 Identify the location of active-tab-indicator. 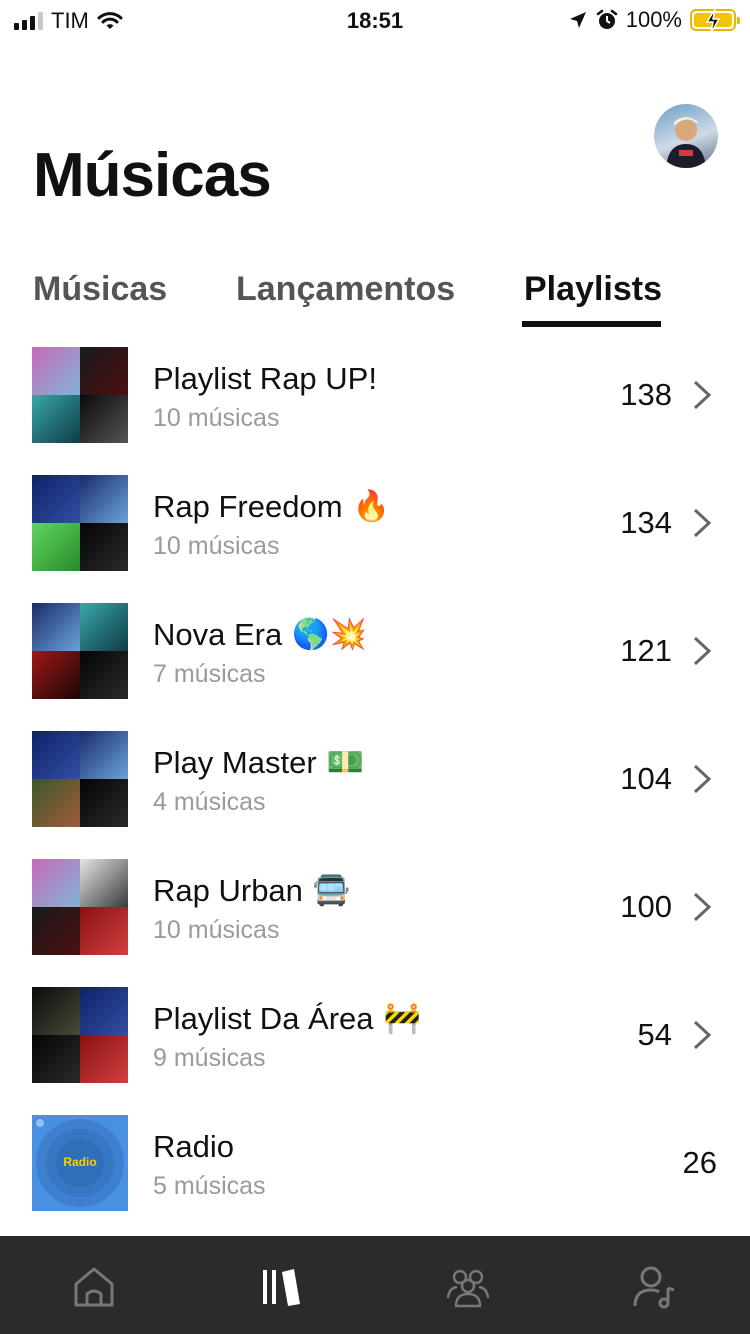
(591, 324).